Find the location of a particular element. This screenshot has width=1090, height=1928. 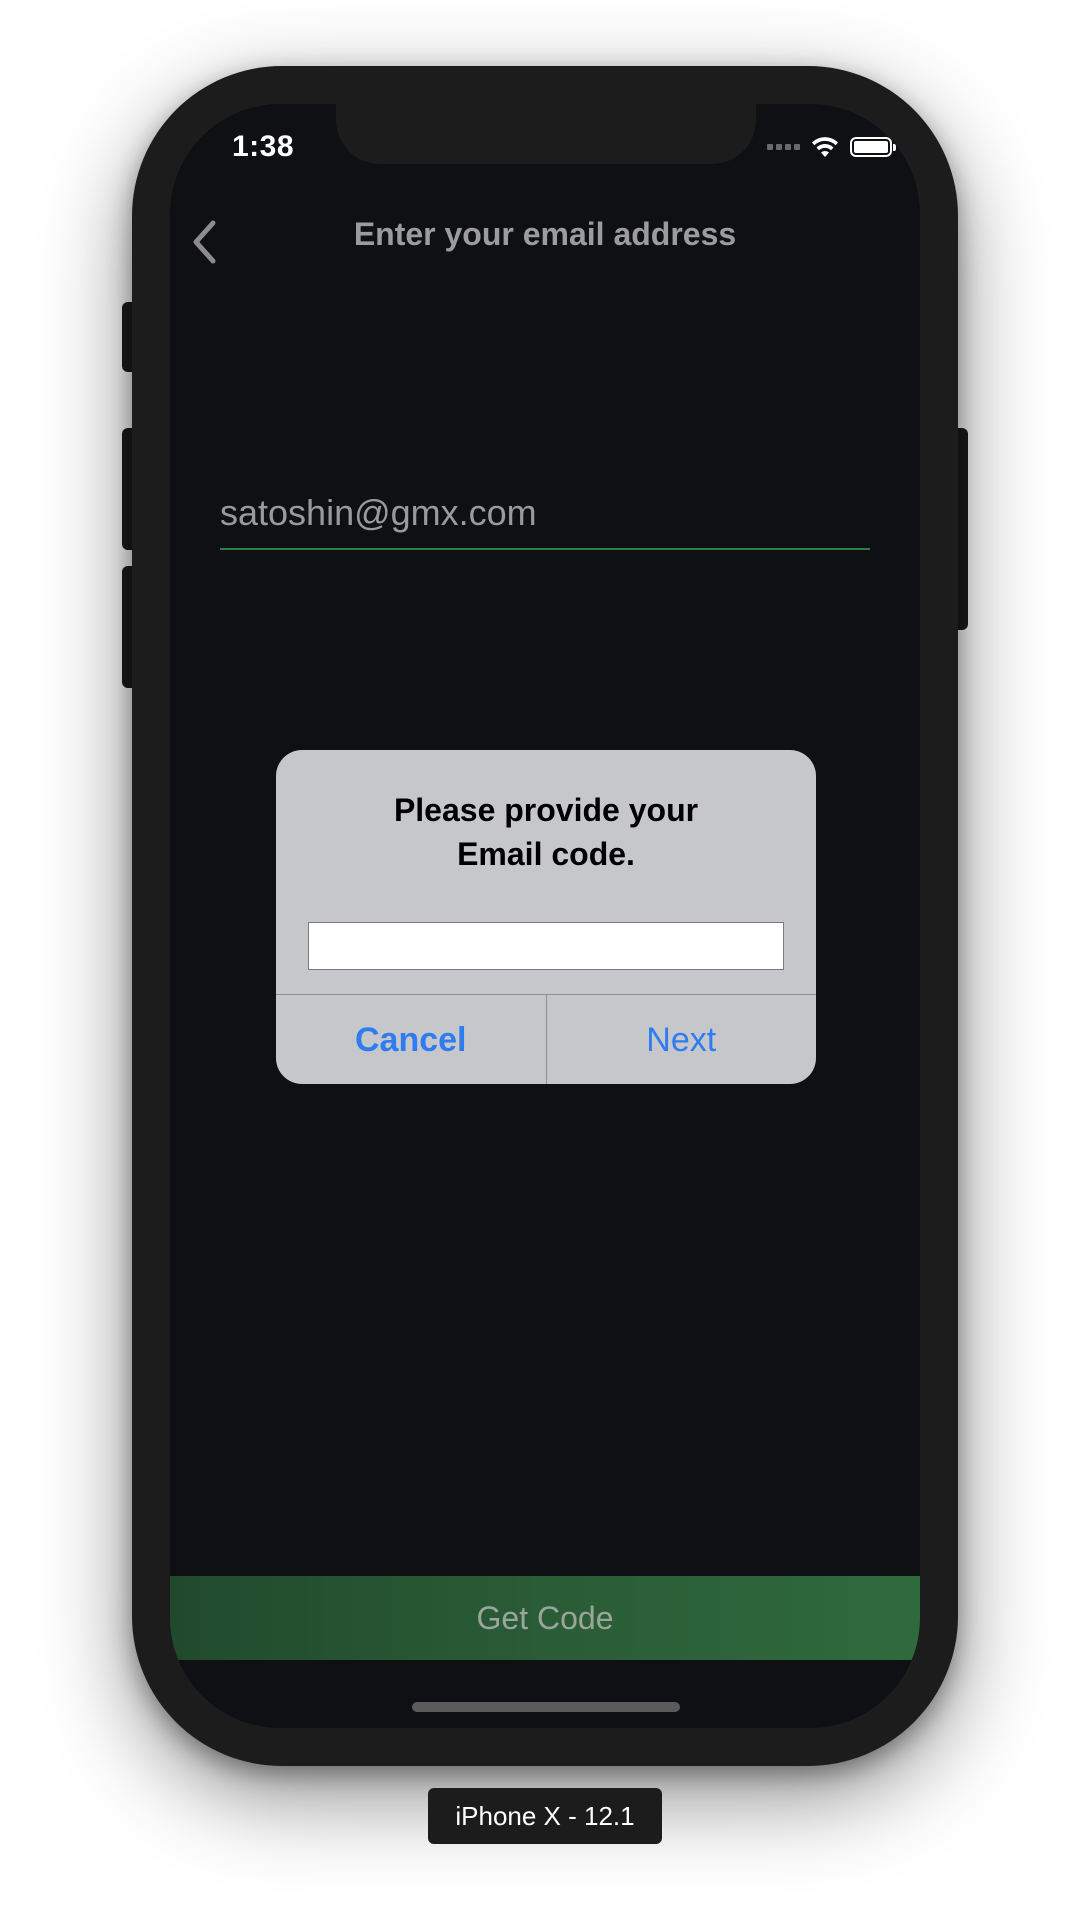

cancel-button: Cancel is located at coordinates (411, 1039).